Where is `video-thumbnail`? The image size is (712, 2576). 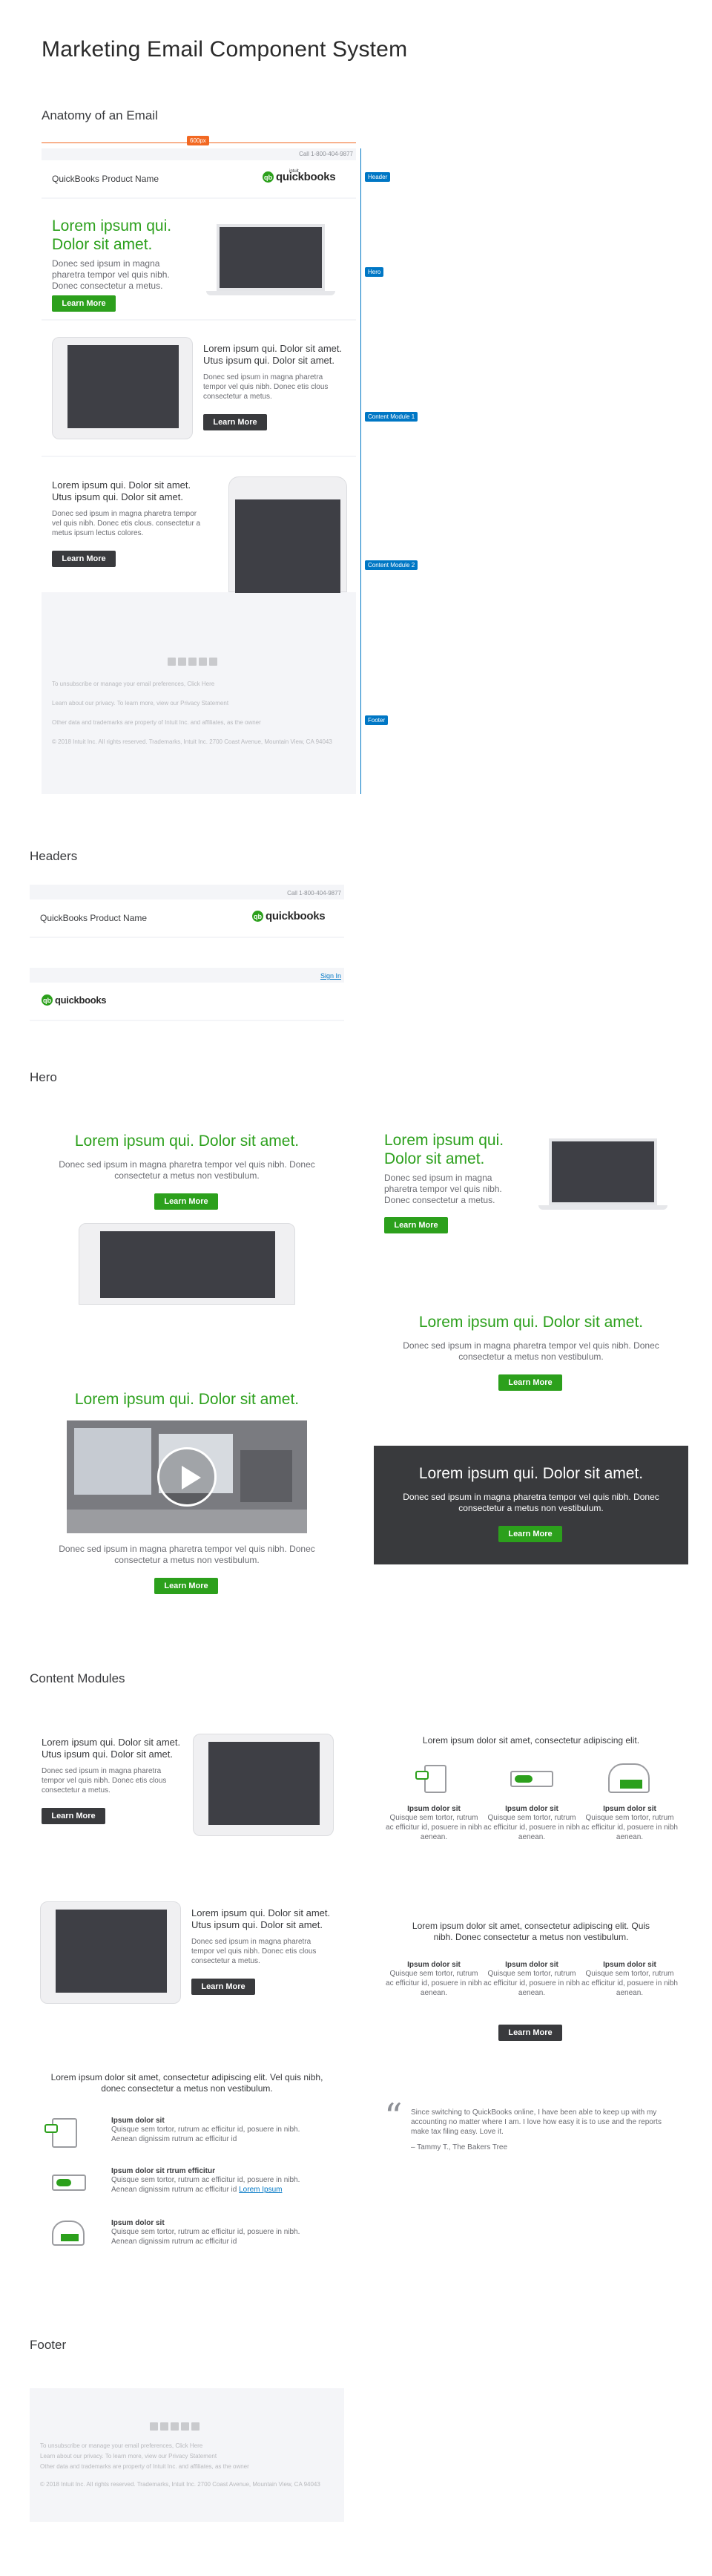 video-thumbnail is located at coordinates (187, 1477).